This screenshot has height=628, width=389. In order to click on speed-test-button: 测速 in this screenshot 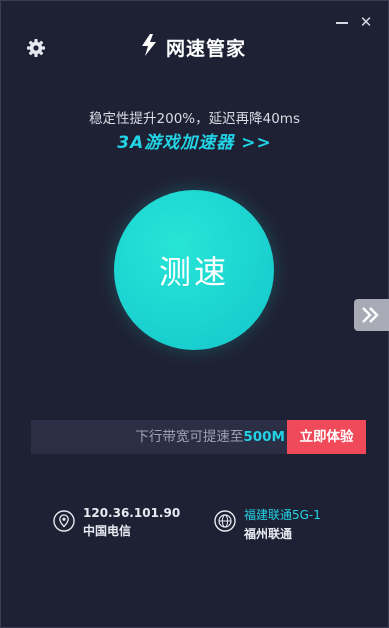, I will do `click(194, 270)`.